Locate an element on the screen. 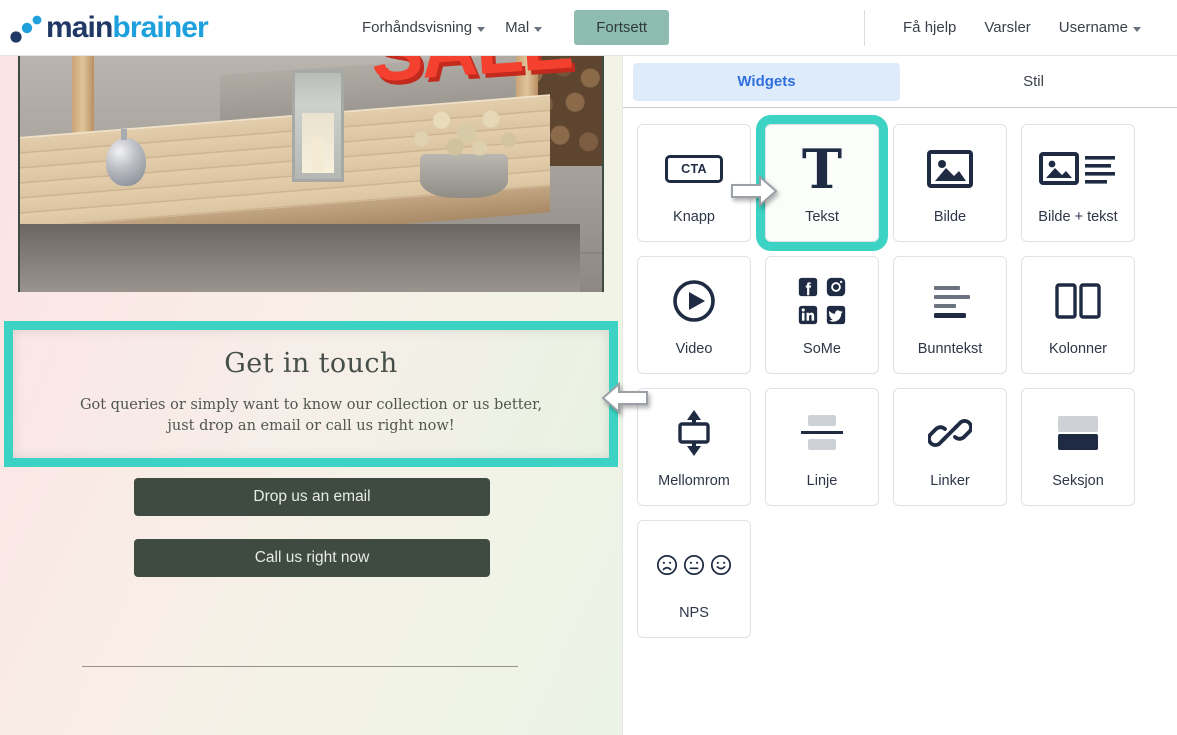  nav-item-help-label: Få hjelp is located at coordinates (930, 27).